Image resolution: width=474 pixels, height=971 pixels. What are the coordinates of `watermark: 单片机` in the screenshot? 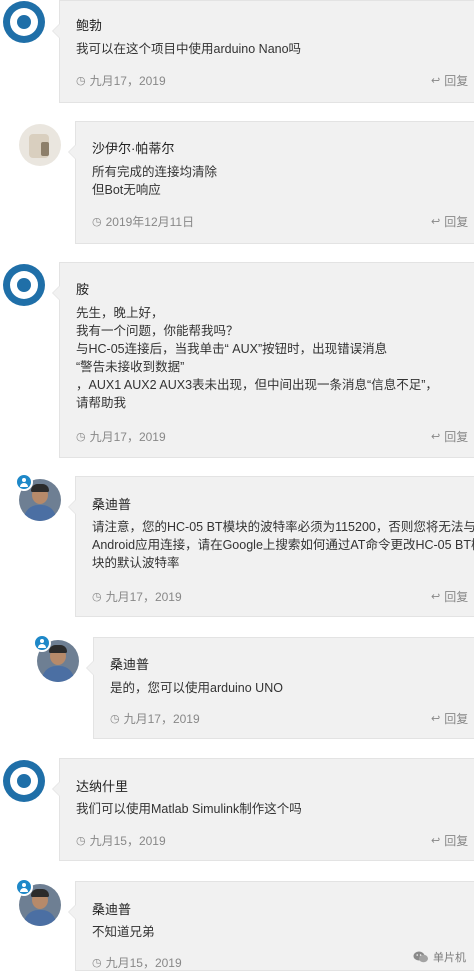 It's located at (439, 957).